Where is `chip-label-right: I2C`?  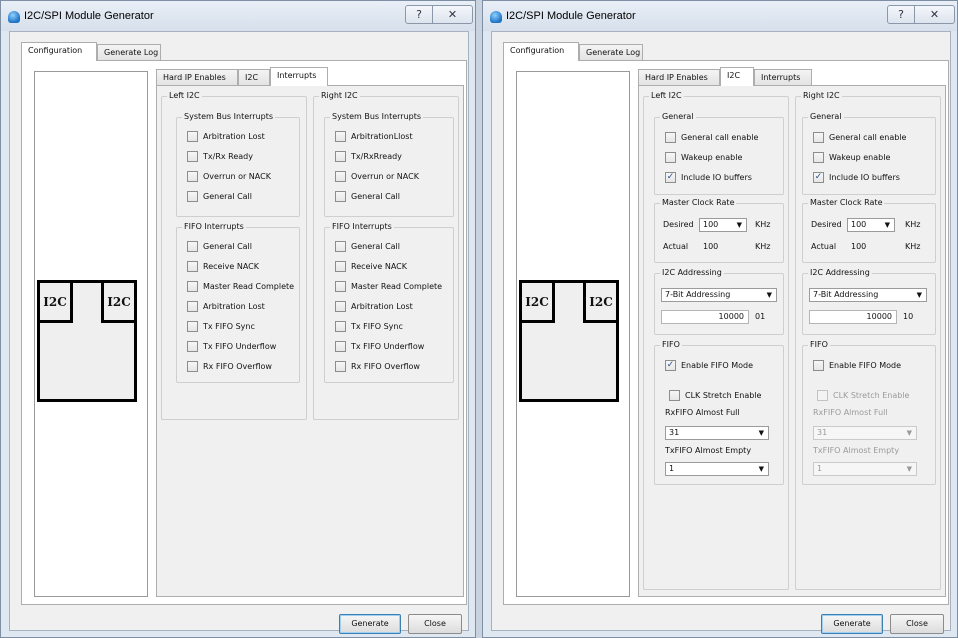
chip-label-right: I2C is located at coordinates (119, 301).